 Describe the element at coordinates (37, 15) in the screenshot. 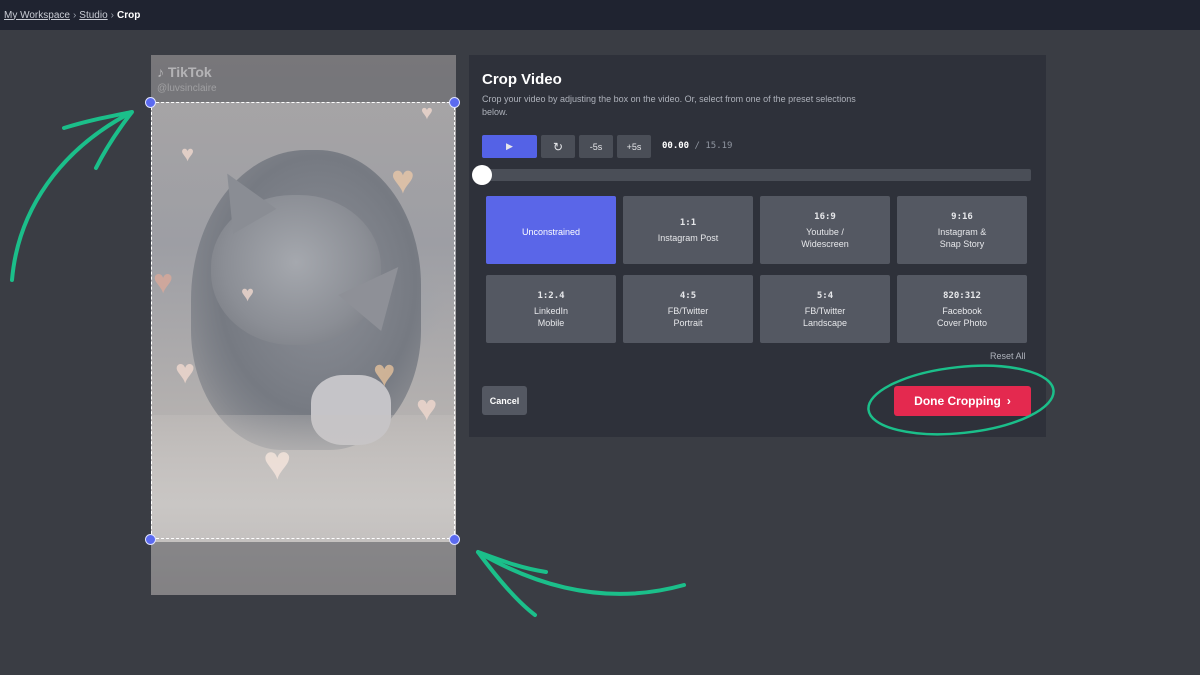

I see `breadcrumb-workspace-link: My Workspace` at that location.